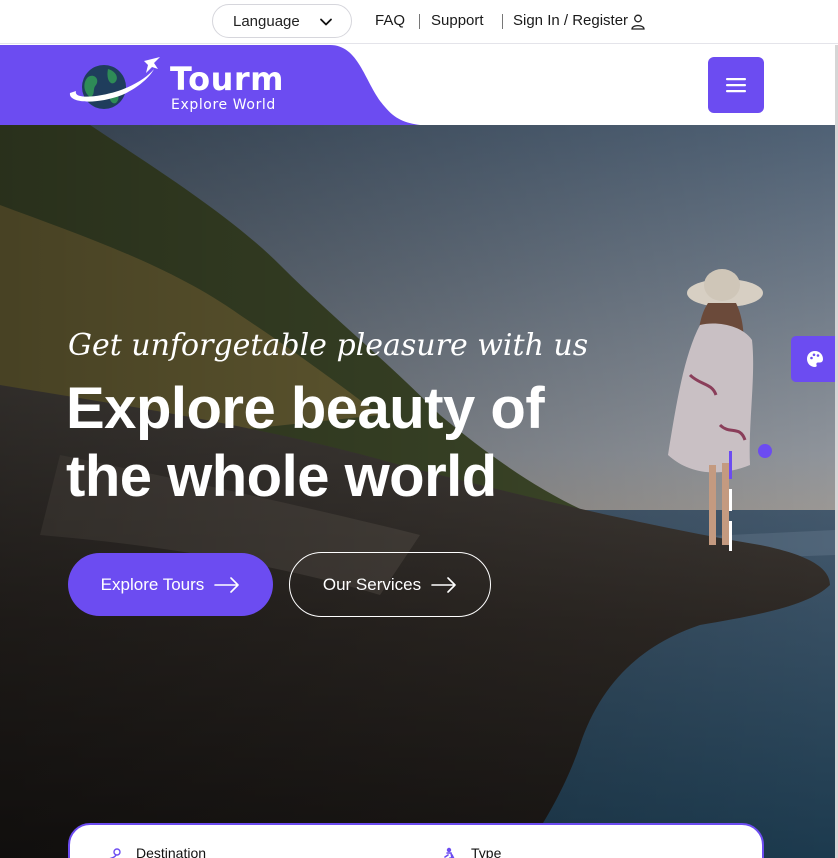  I want to click on sign-in-register-link: Sign In / Register, so click(570, 20).